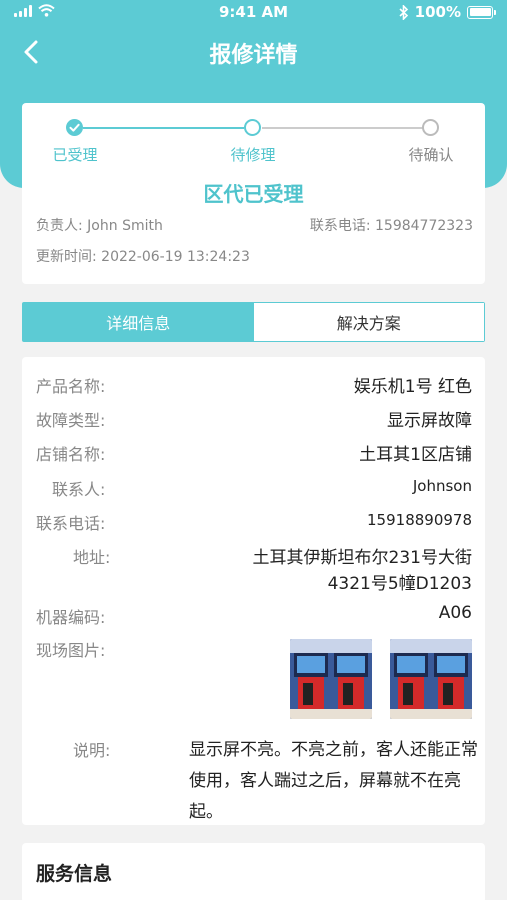 This screenshot has height=900, width=507. What do you see at coordinates (430, 127) in the screenshot?
I see `step-todo-icon` at bounding box center [430, 127].